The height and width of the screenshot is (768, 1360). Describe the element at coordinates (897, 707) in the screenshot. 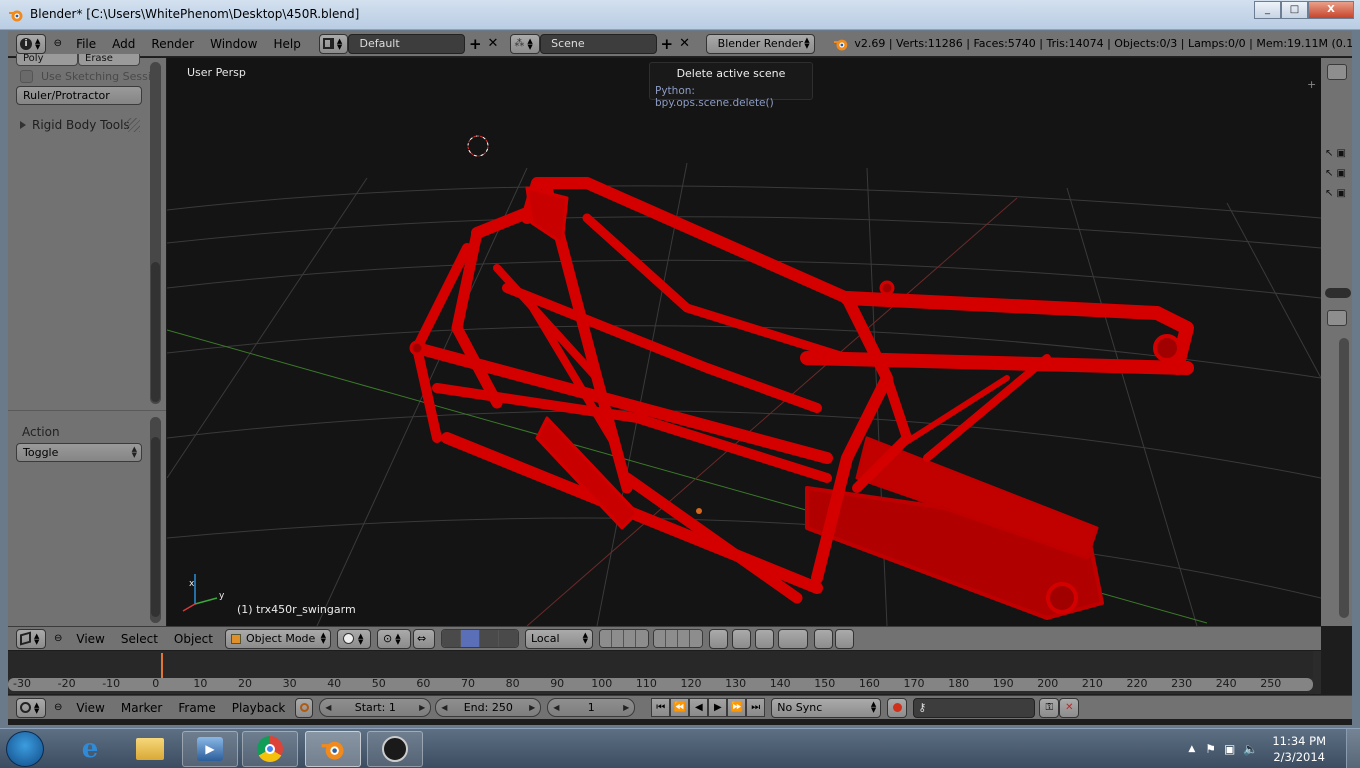

I see `auto-keying-record-button` at that location.